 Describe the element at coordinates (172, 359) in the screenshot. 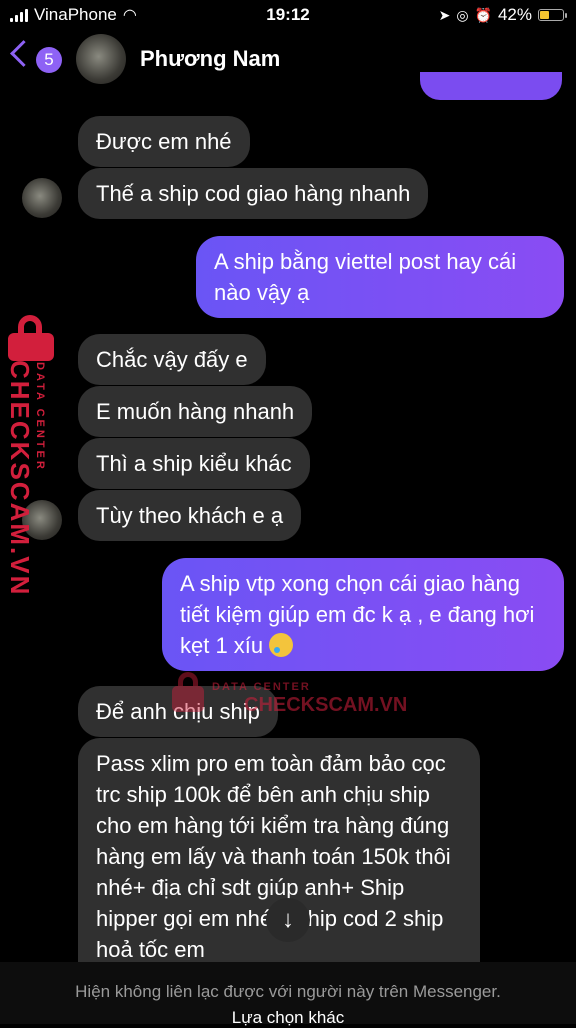

I see `message-bubble-incoming: Chắc vậy đấy e` at that location.